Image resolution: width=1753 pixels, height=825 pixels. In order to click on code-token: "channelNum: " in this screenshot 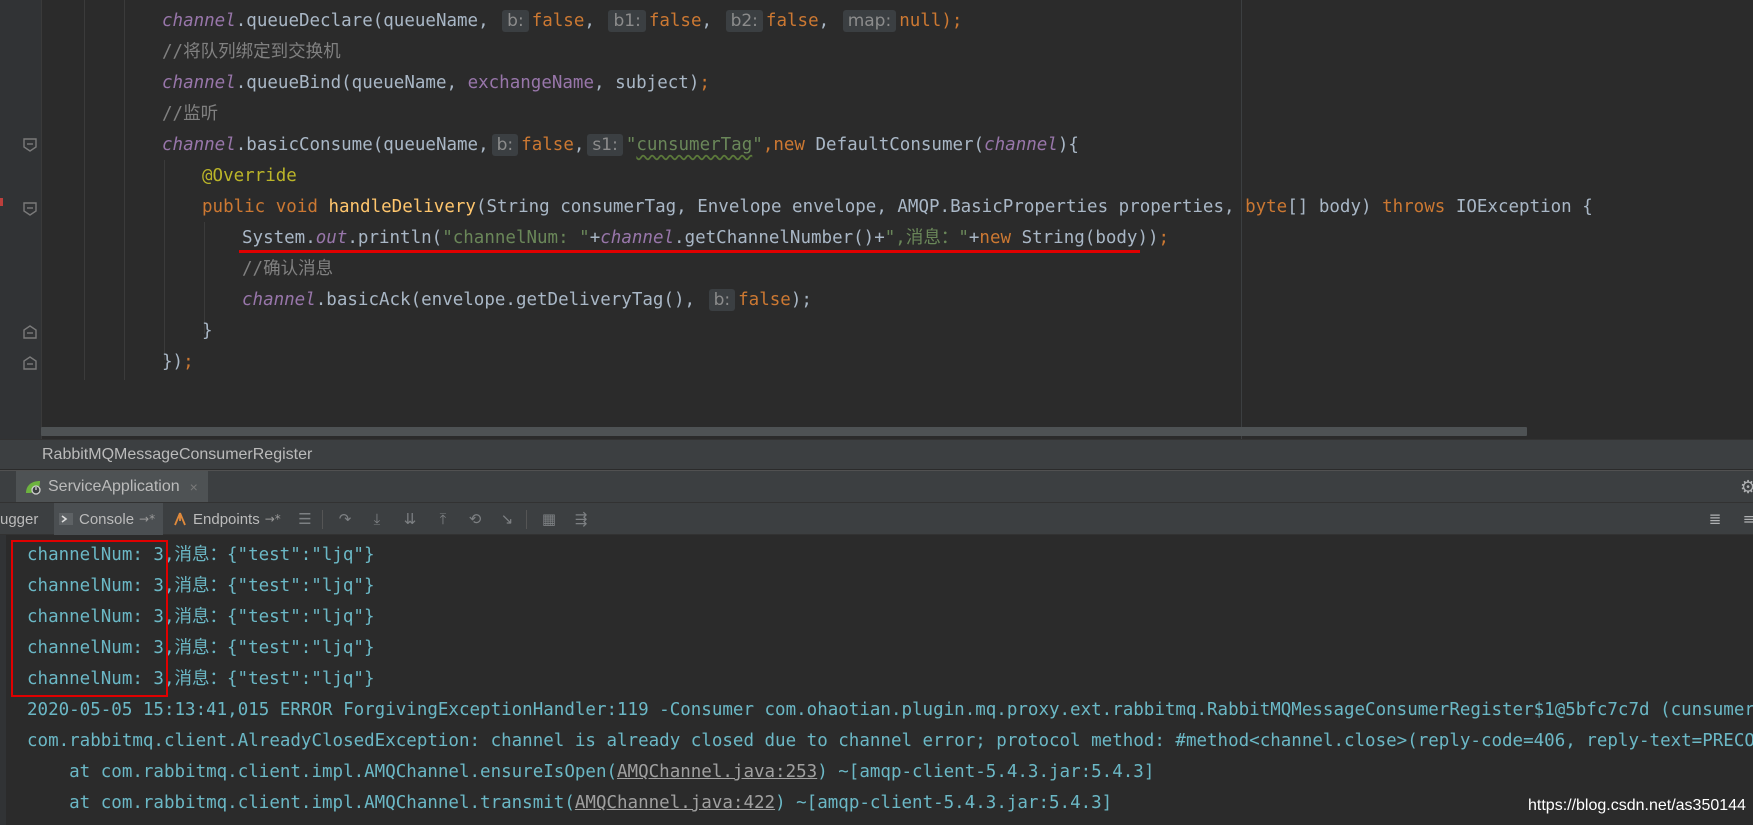, I will do `click(516, 238)`.